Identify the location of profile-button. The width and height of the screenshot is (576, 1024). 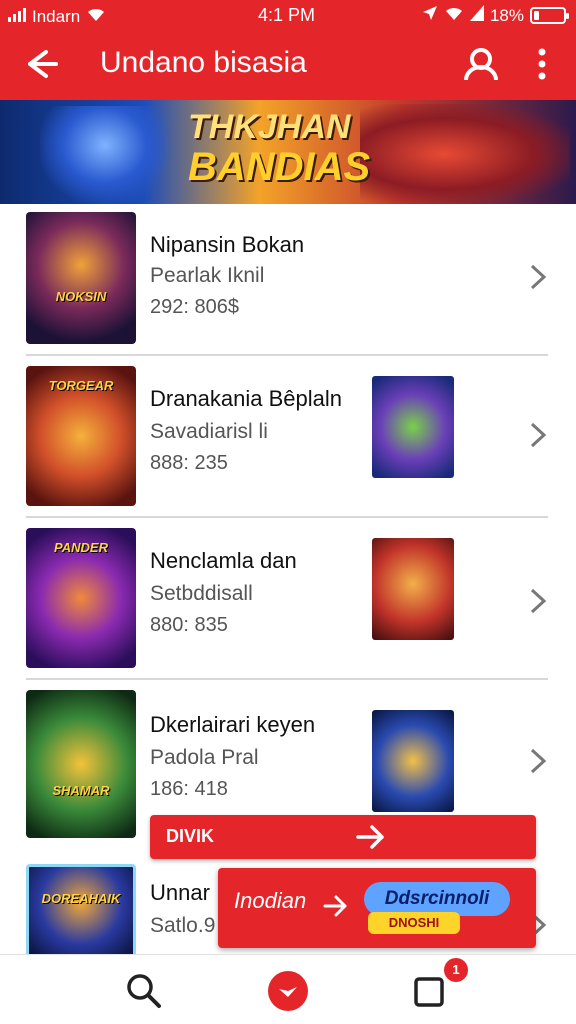
(481, 64).